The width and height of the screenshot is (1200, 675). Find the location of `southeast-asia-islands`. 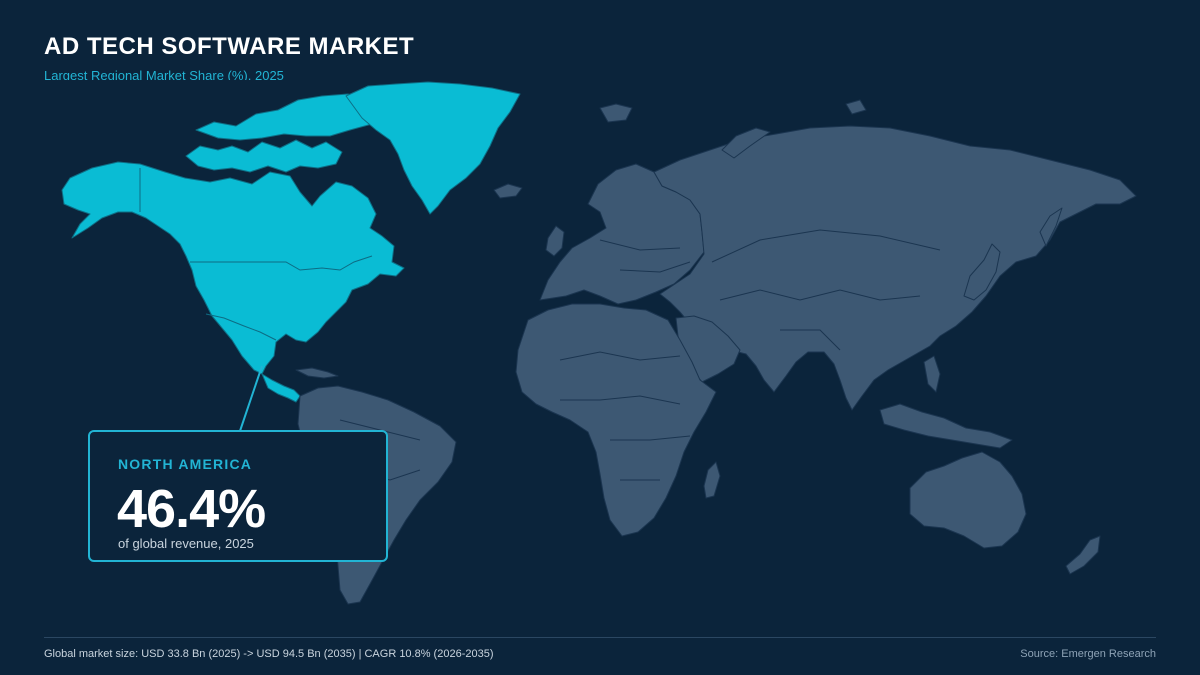

southeast-asia-islands is located at coordinates (946, 426).